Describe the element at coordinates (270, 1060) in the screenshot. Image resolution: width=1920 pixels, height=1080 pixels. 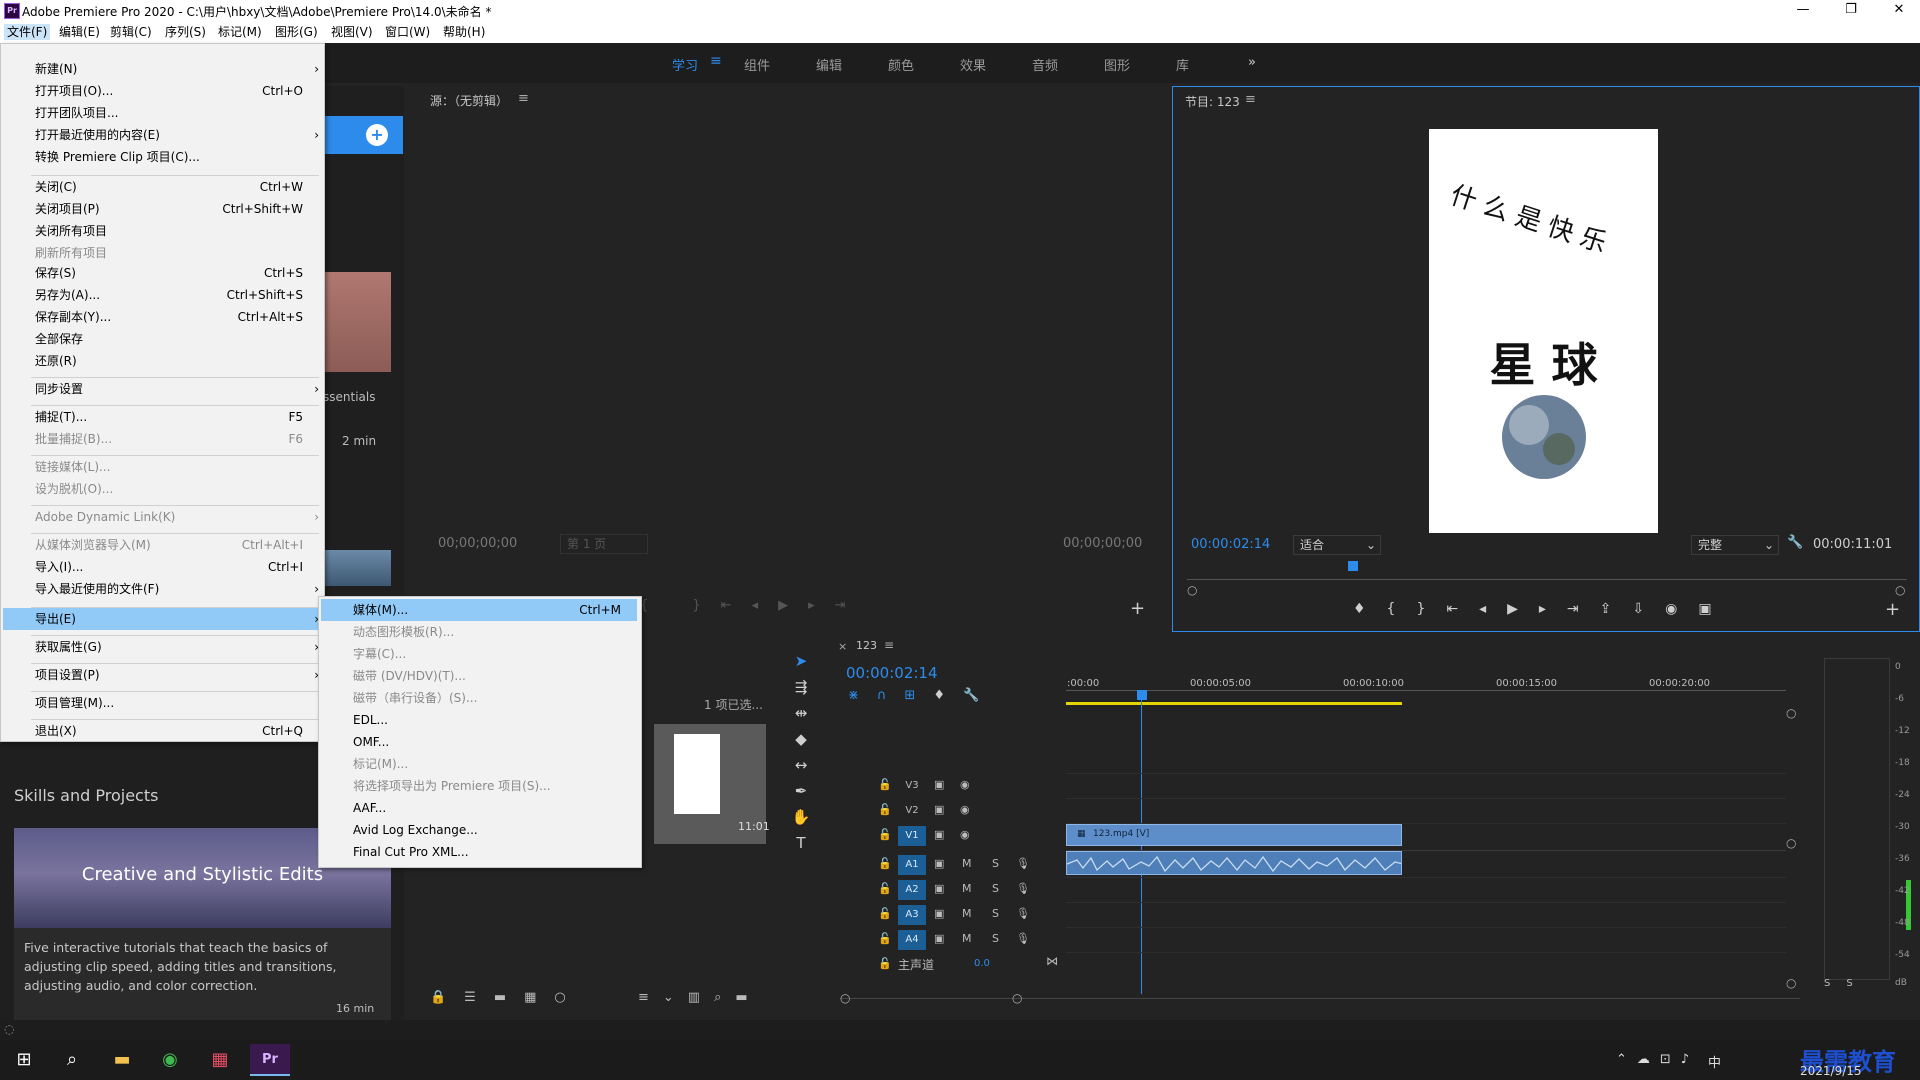
I see `premiere-taskbar-icon: Pr` at that location.